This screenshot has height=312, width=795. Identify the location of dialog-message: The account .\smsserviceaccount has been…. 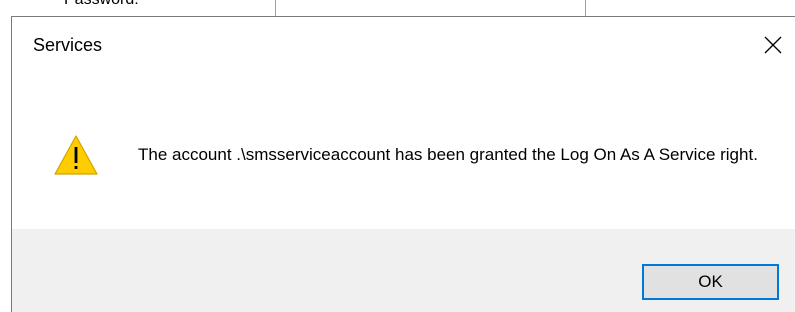
(448, 154).